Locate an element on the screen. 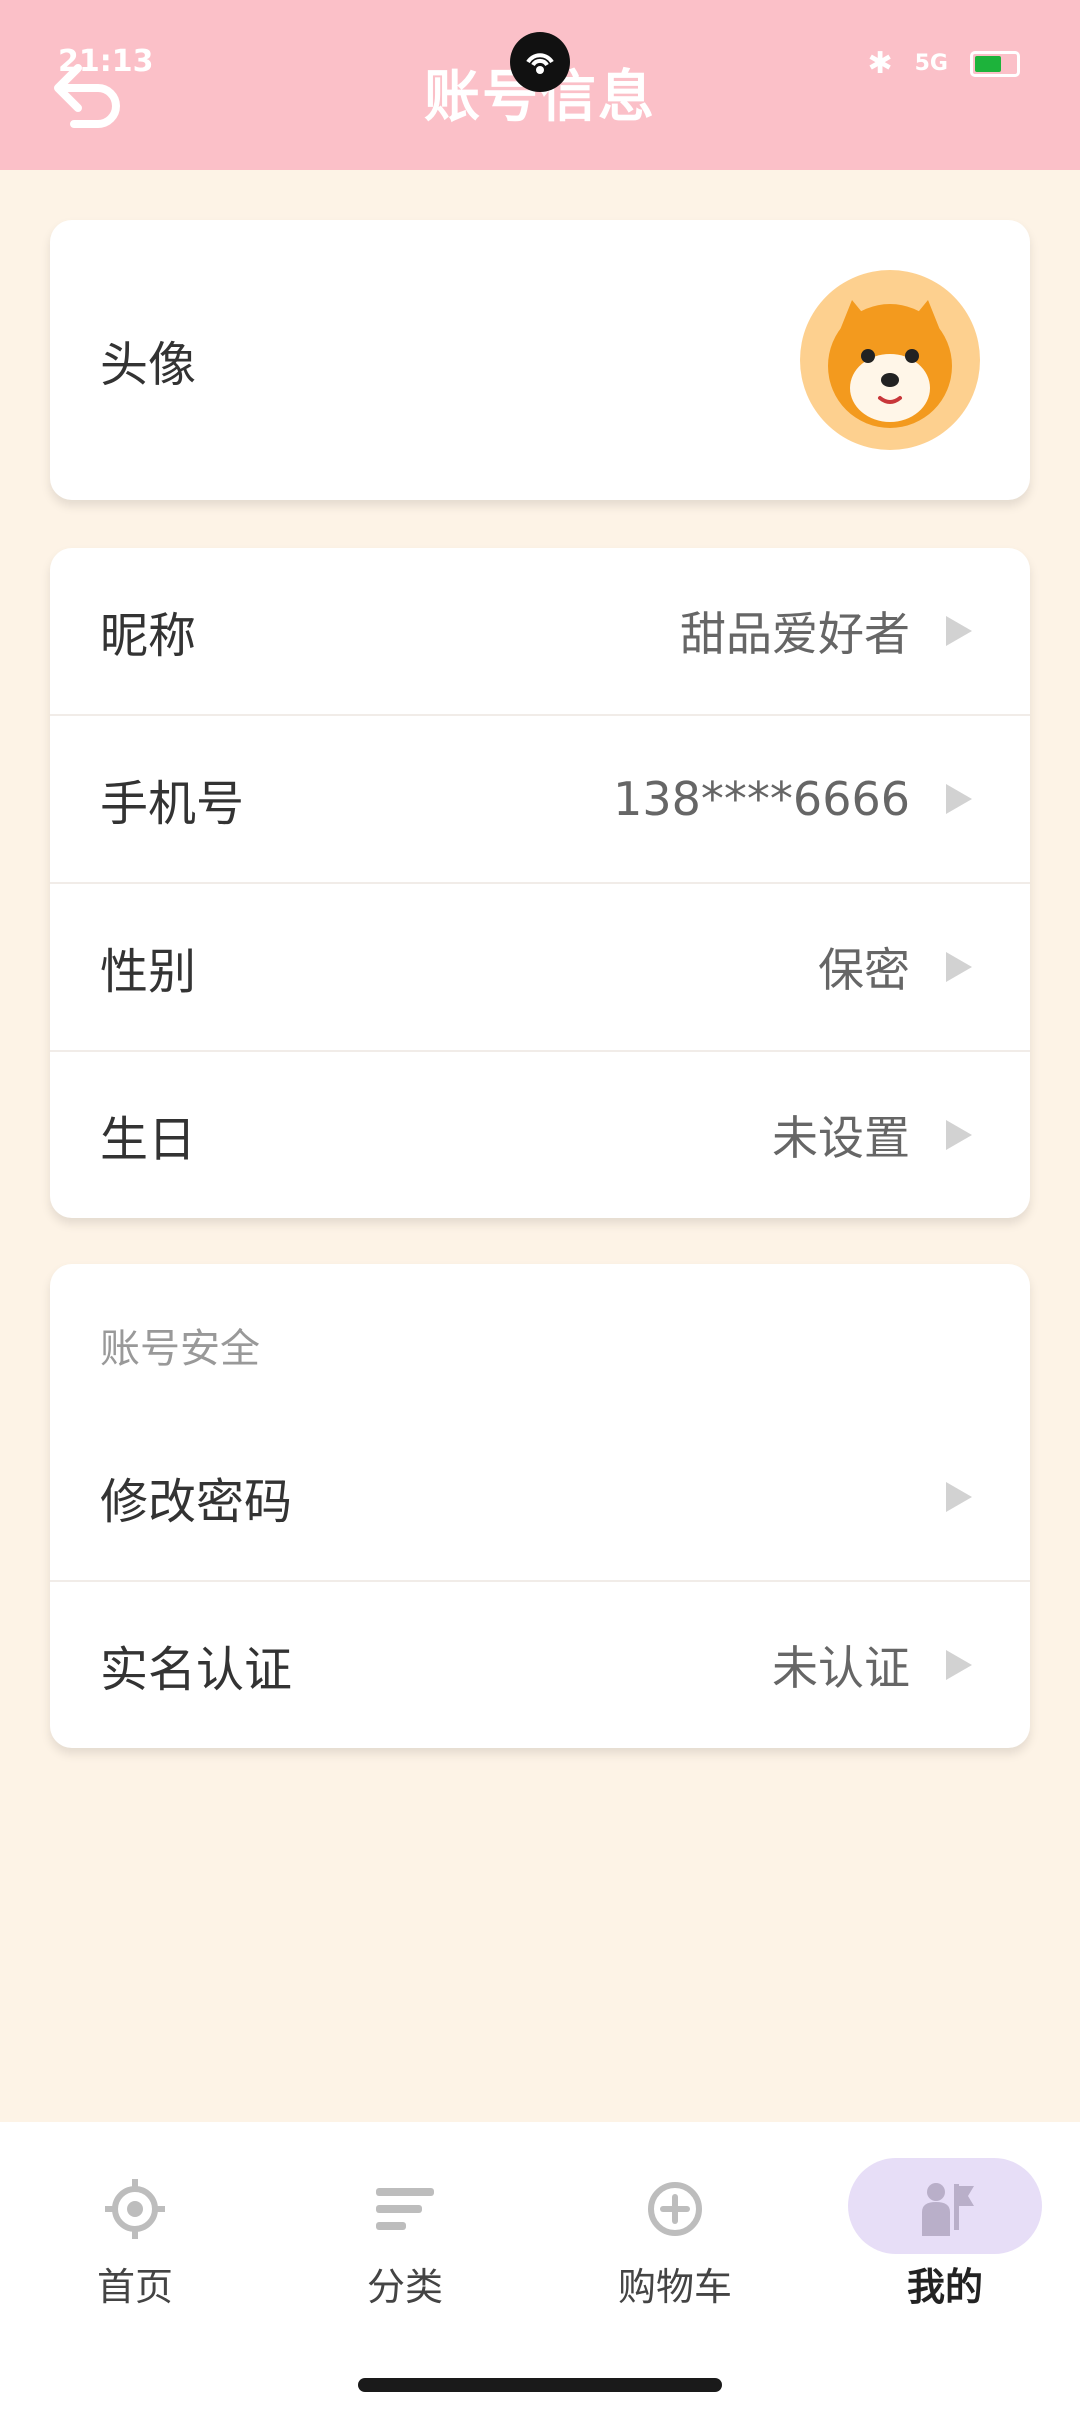 This screenshot has height=2414, width=1080. avatar-row: 头像 is located at coordinates (540, 360).